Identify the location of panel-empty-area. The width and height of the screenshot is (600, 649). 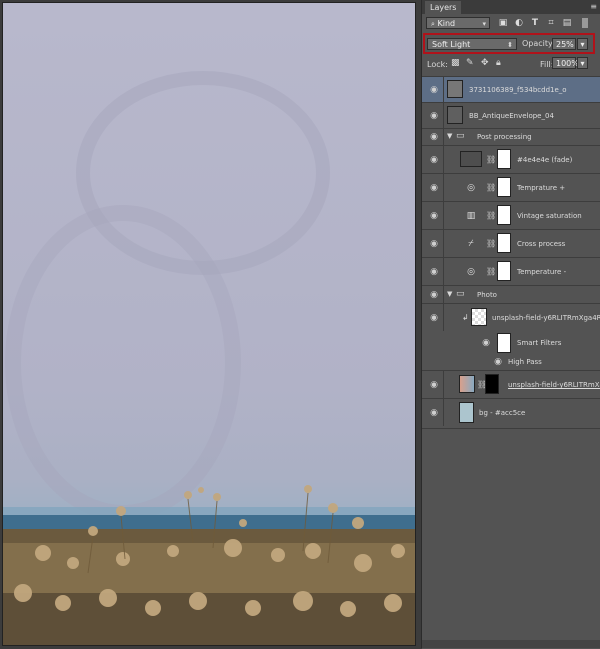
(511, 538).